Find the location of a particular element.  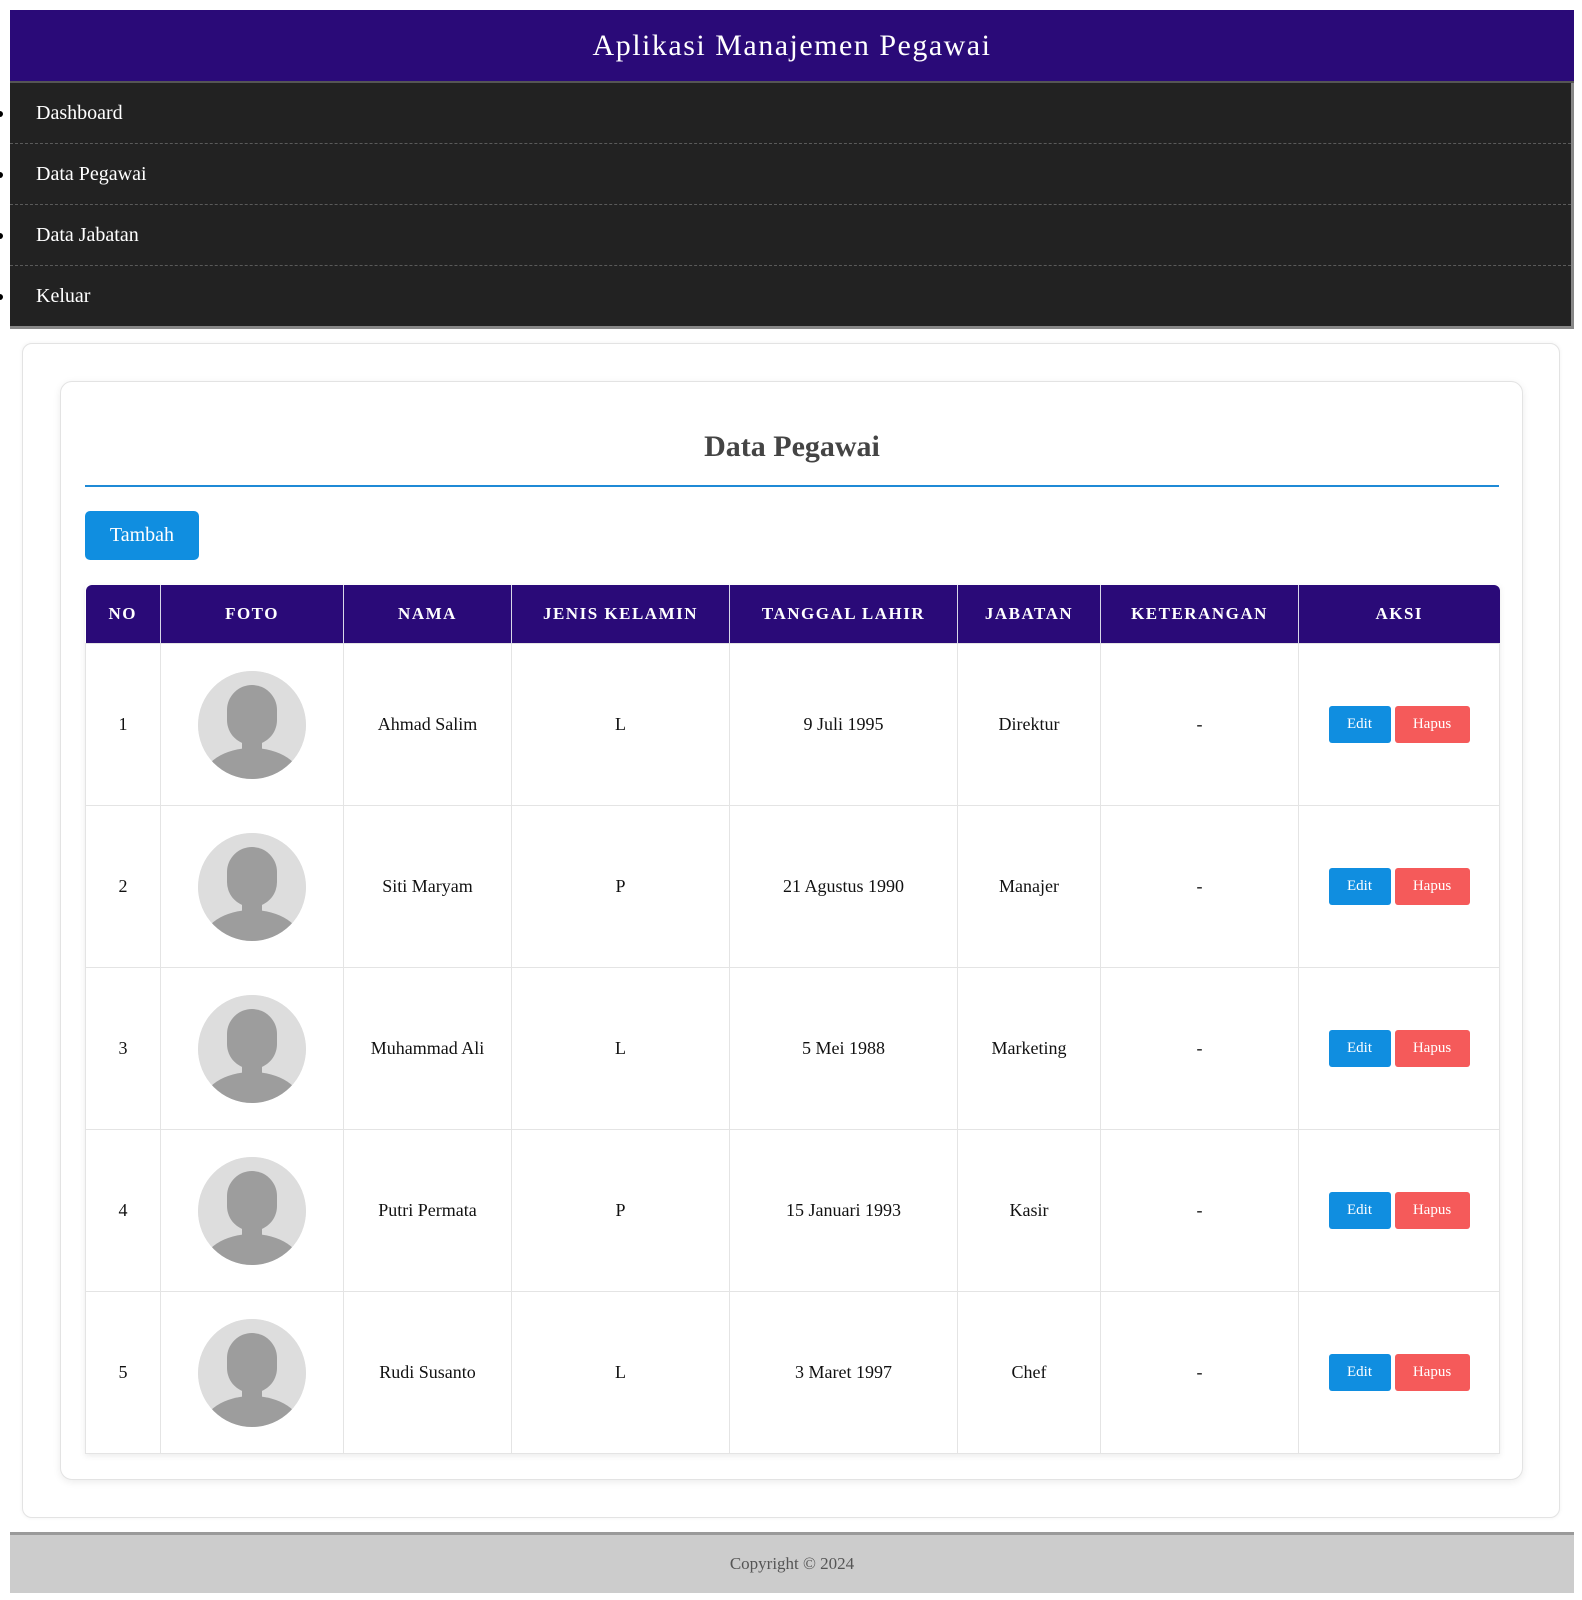

nav-item-keluar: Keluar is located at coordinates (785, 296).